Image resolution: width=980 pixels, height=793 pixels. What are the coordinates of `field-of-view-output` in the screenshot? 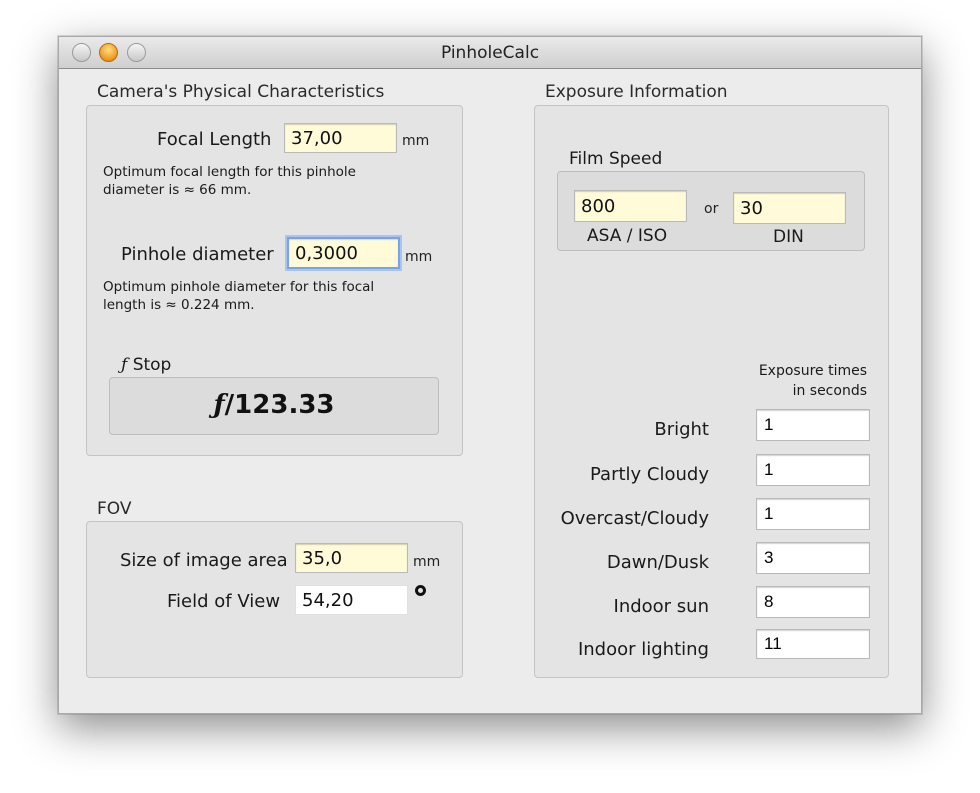 It's located at (351, 600).